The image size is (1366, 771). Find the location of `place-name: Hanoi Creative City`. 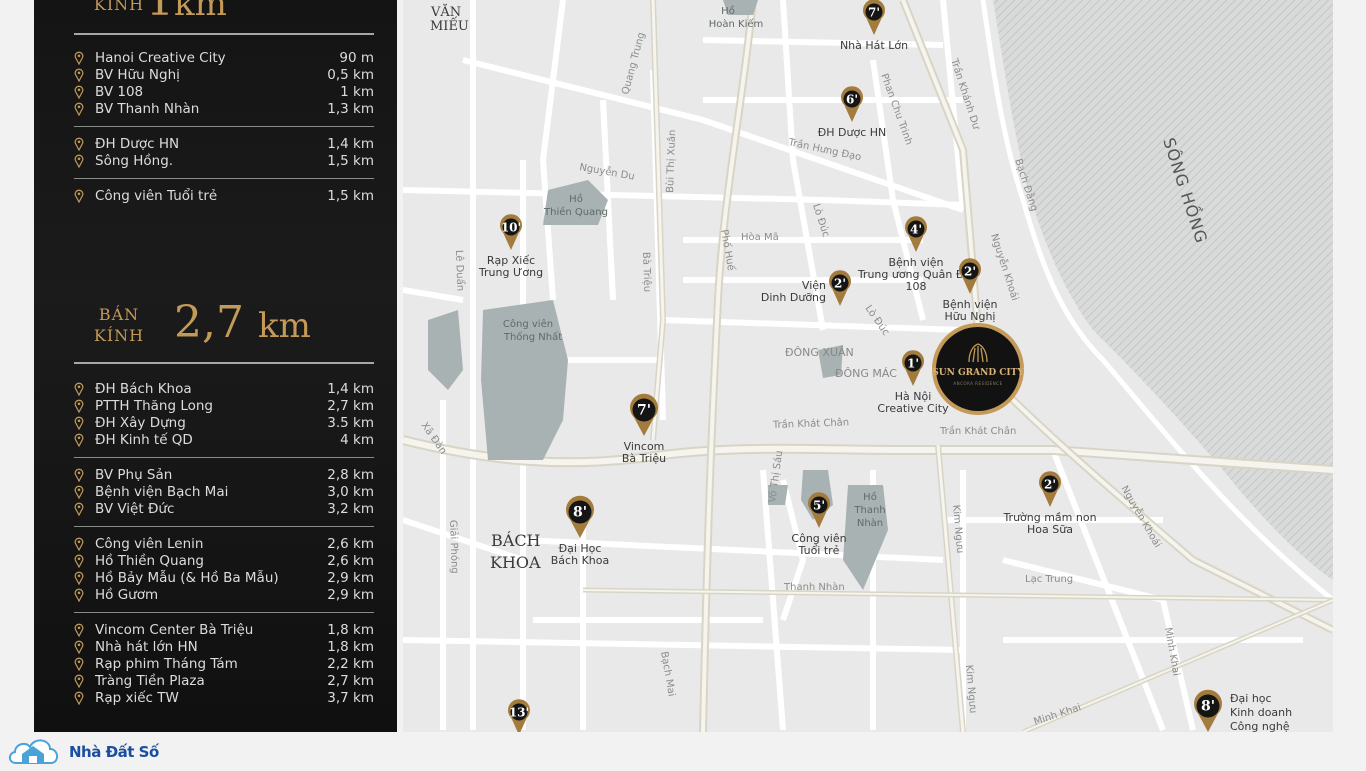

place-name: Hanoi Creative City is located at coordinates (160, 58).